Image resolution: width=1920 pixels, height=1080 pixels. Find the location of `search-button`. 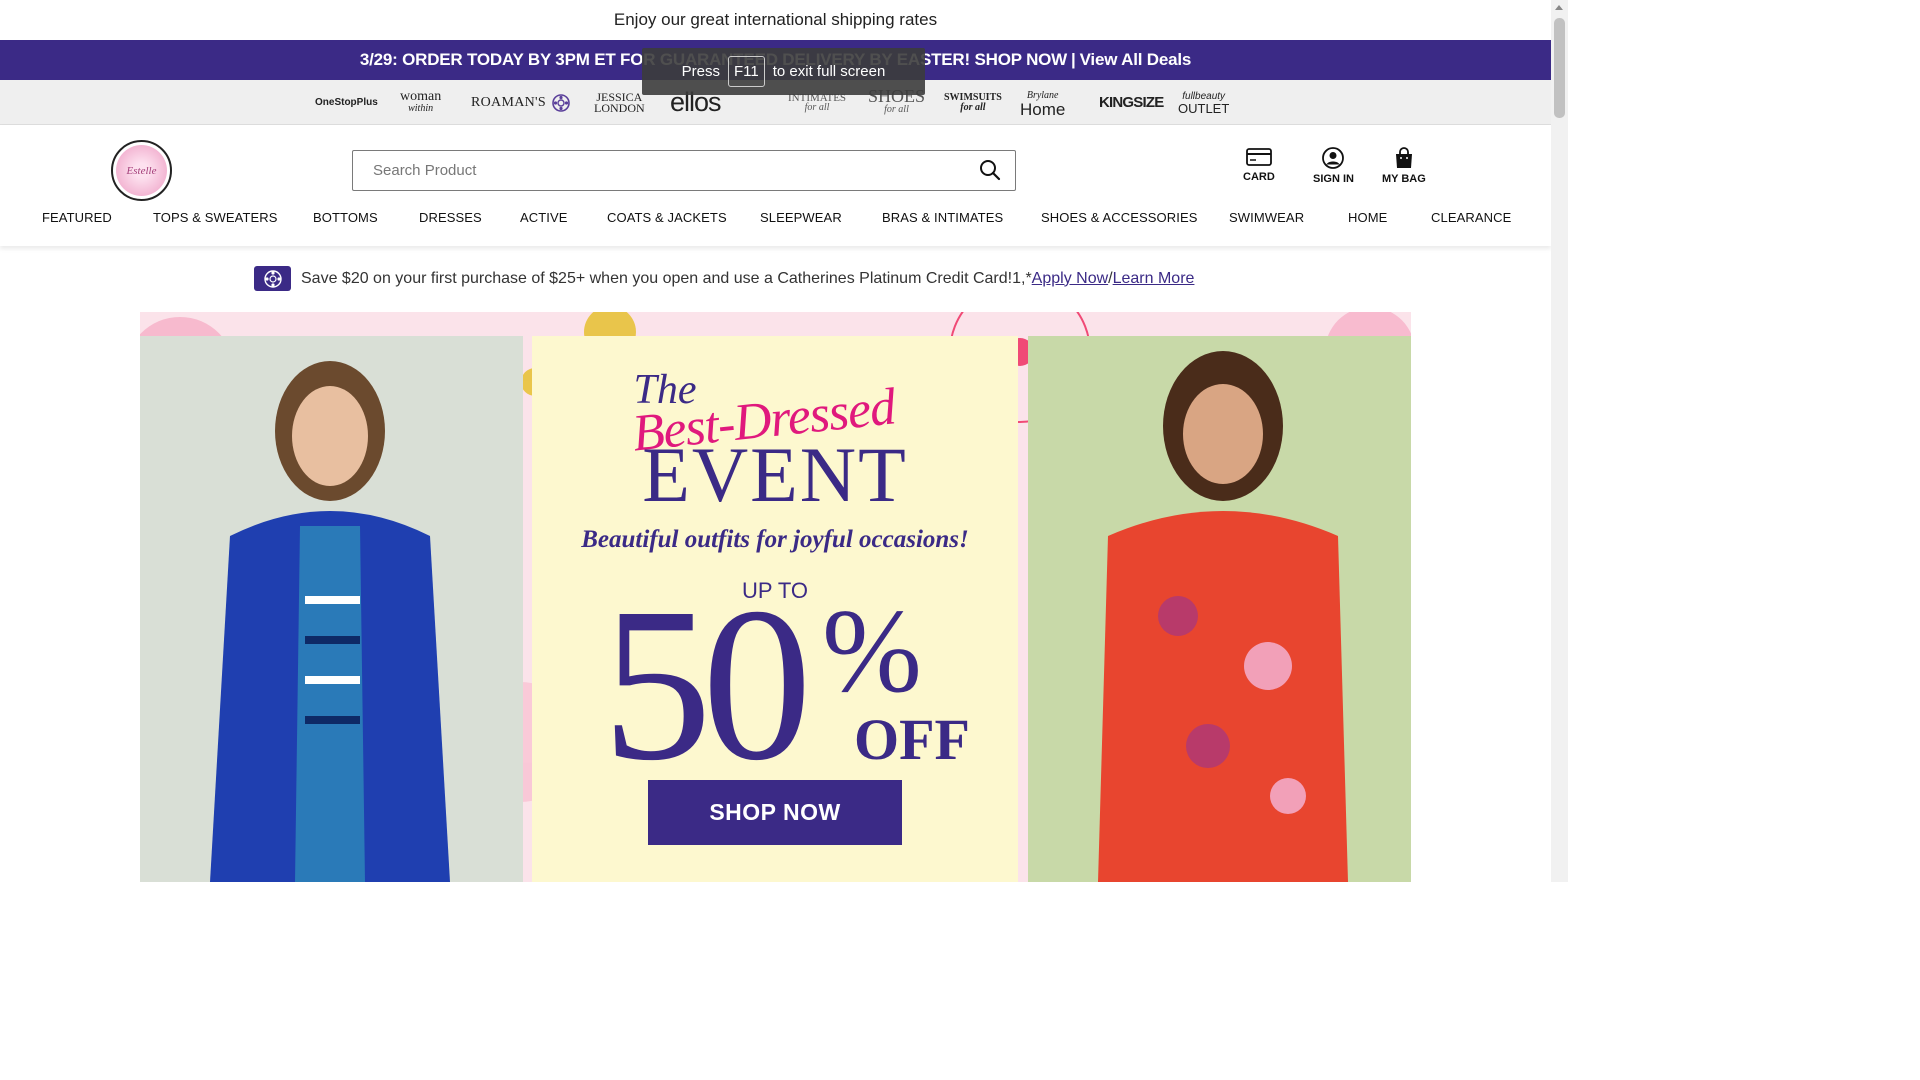

search-button is located at coordinates (991, 171).